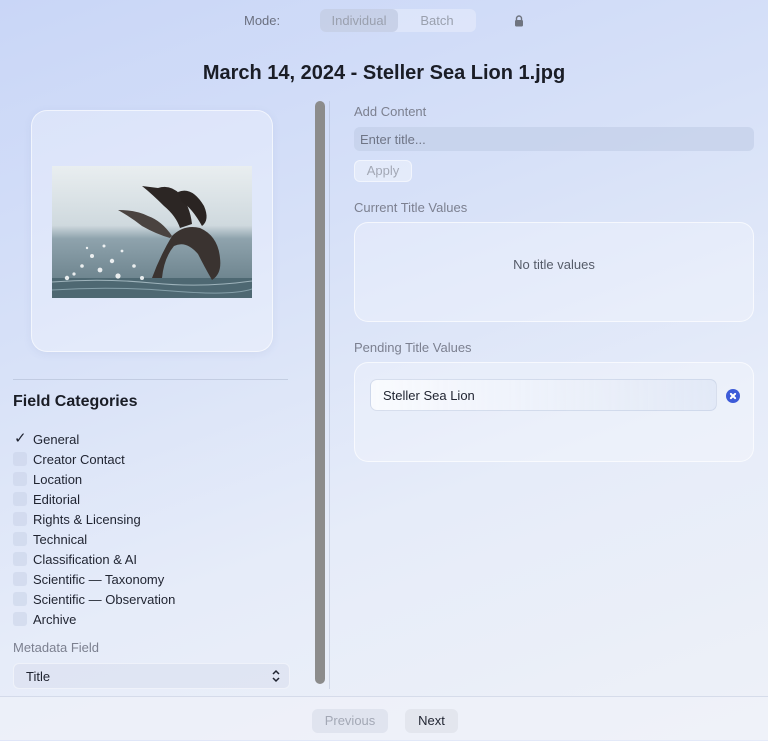  What do you see at coordinates (60, 539) in the screenshot?
I see `category-label: Technical` at bounding box center [60, 539].